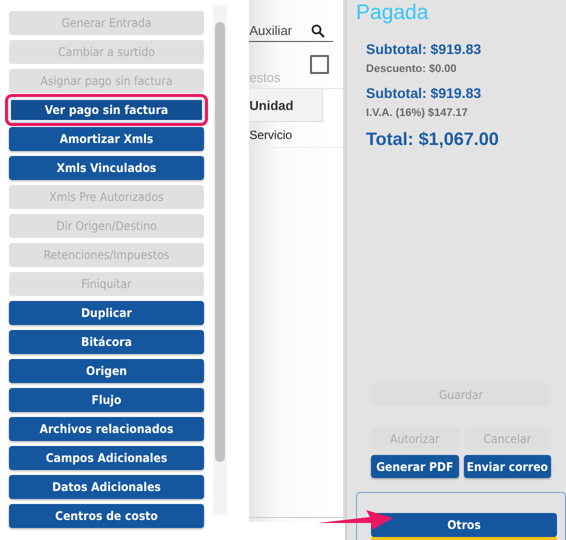  What do you see at coordinates (106, 487) in the screenshot?
I see `menu-button: Datos Adicionales` at bounding box center [106, 487].